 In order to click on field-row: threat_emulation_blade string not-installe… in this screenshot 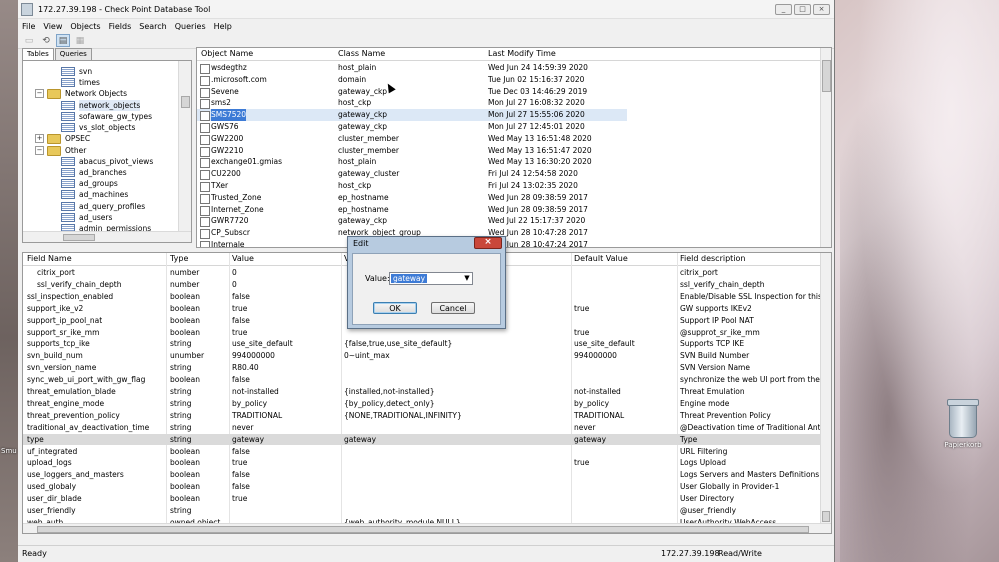, I will do `click(421, 392)`.